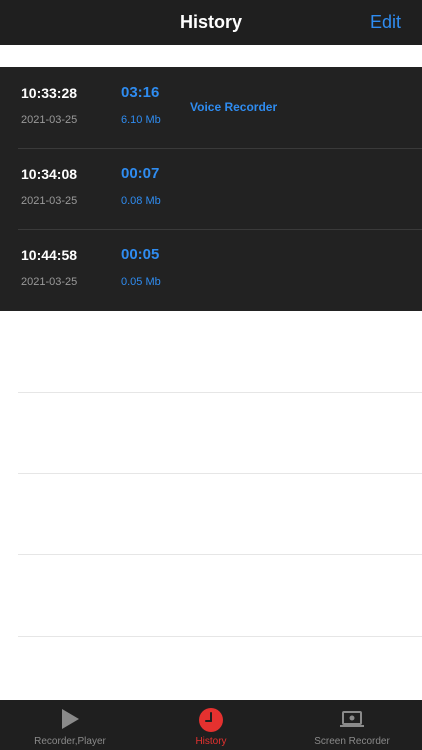 This screenshot has width=422, height=750. Describe the element at coordinates (140, 92) in the screenshot. I see `recording-duration: 03:16` at that location.